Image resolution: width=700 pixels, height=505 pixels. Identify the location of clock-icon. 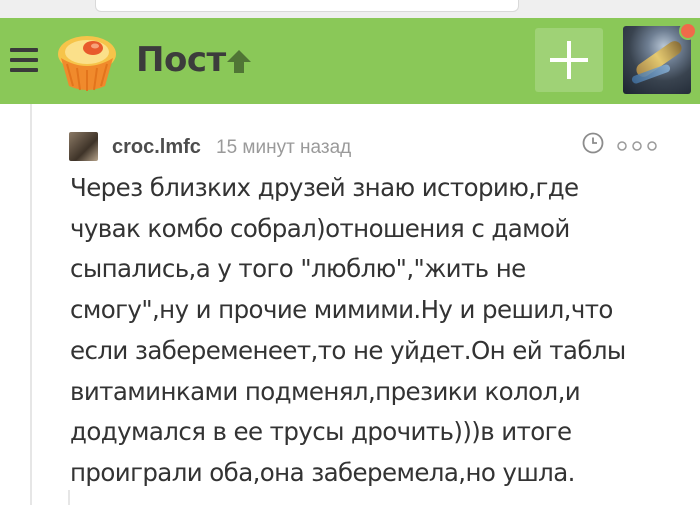
(593, 143).